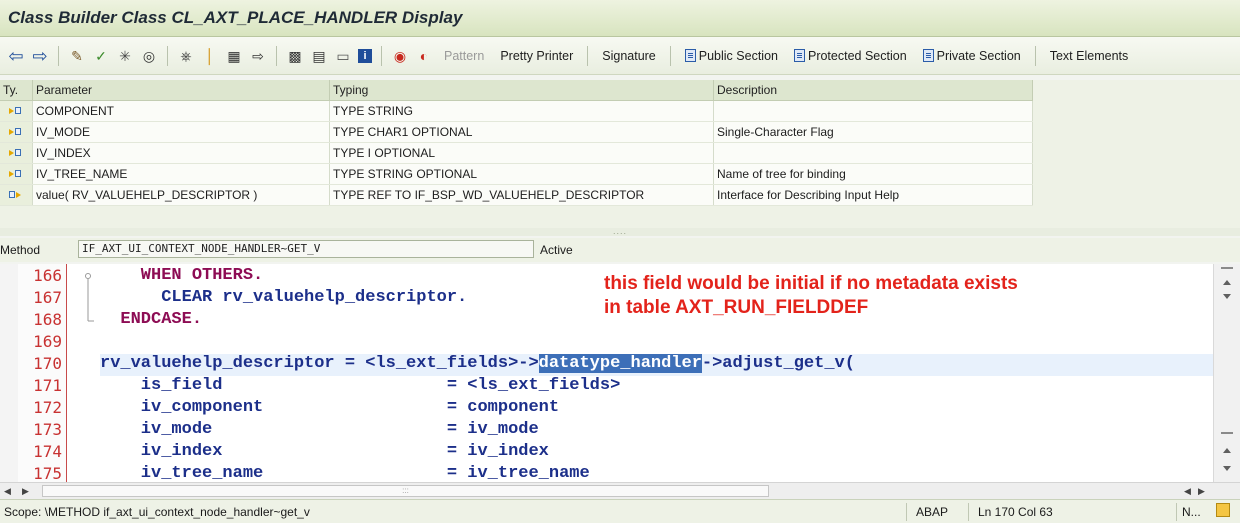 This screenshot has height=532, width=1240. I want to click on line-number: 175, so click(47, 473).